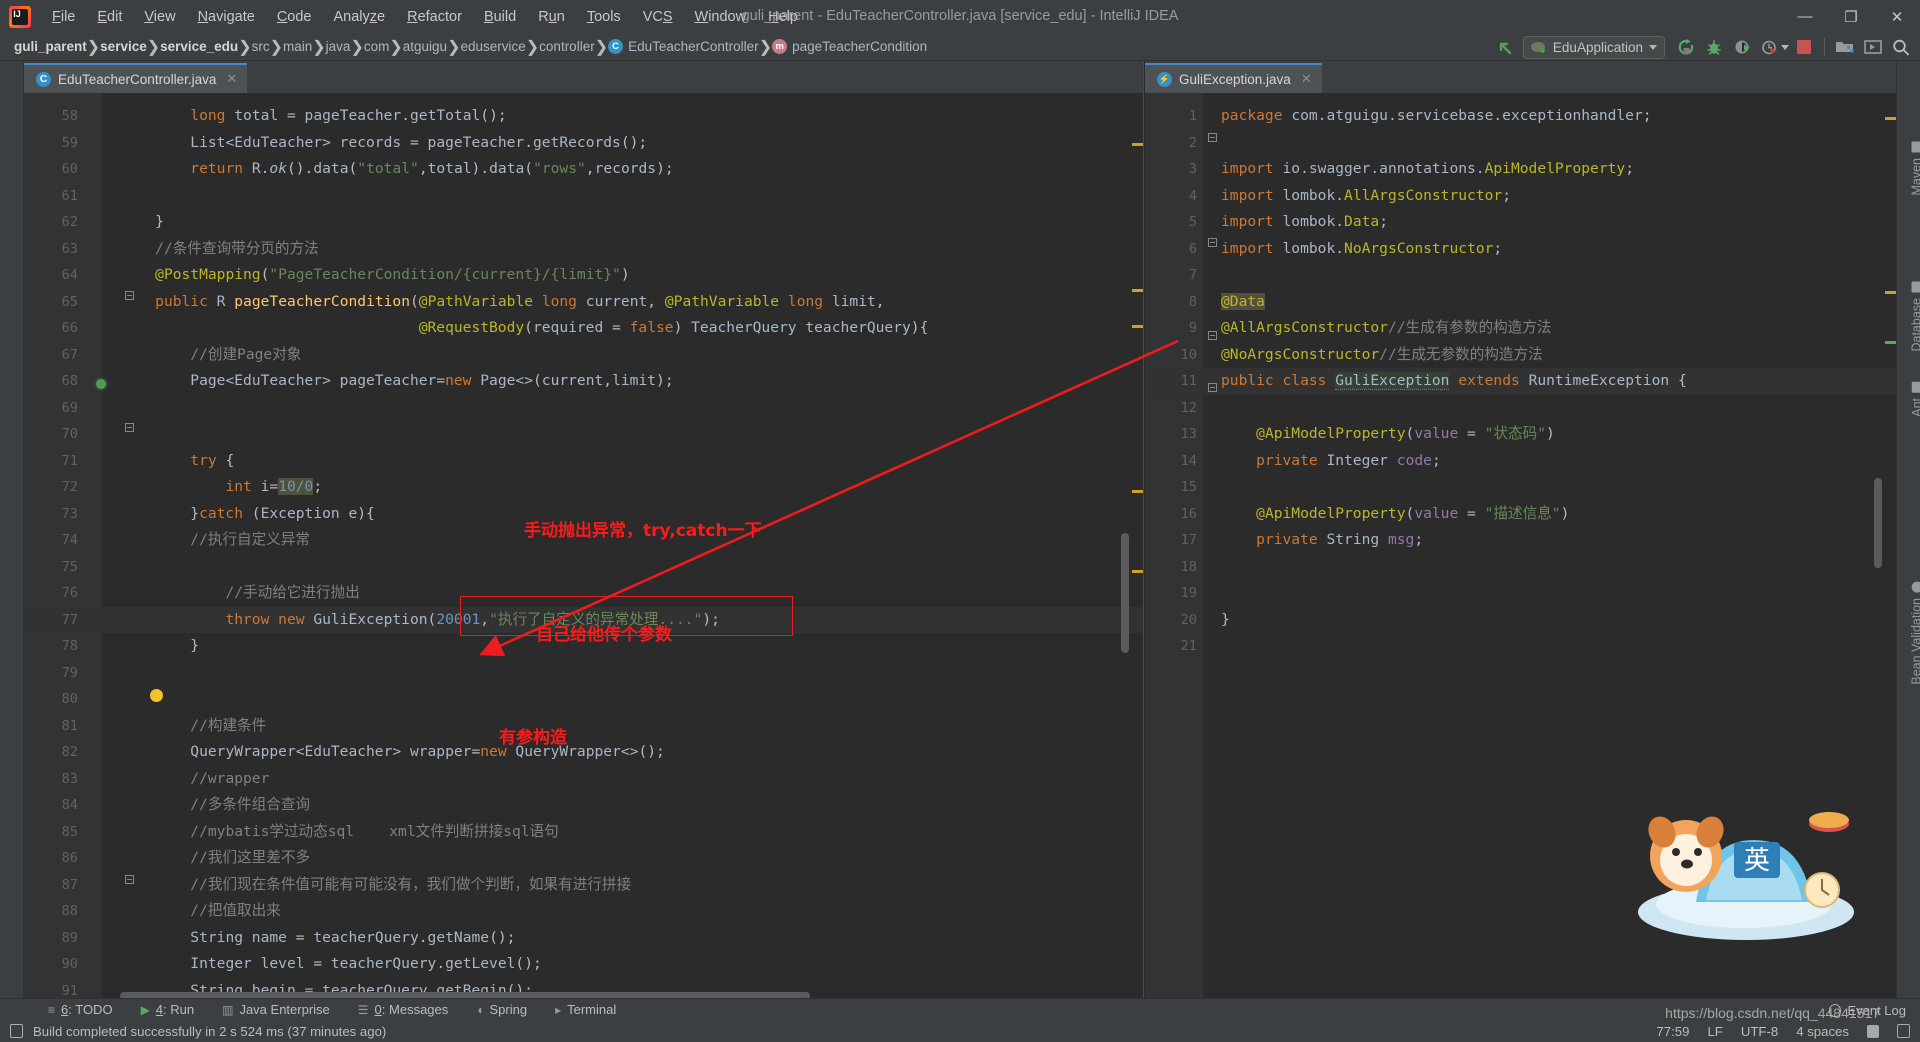 This screenshot has height=1042, width=1920. Describe the element at coordinates (80, 1010) in the screenshot. I see `bottom-tool-todo: ≡ 6: TODO` at that location.